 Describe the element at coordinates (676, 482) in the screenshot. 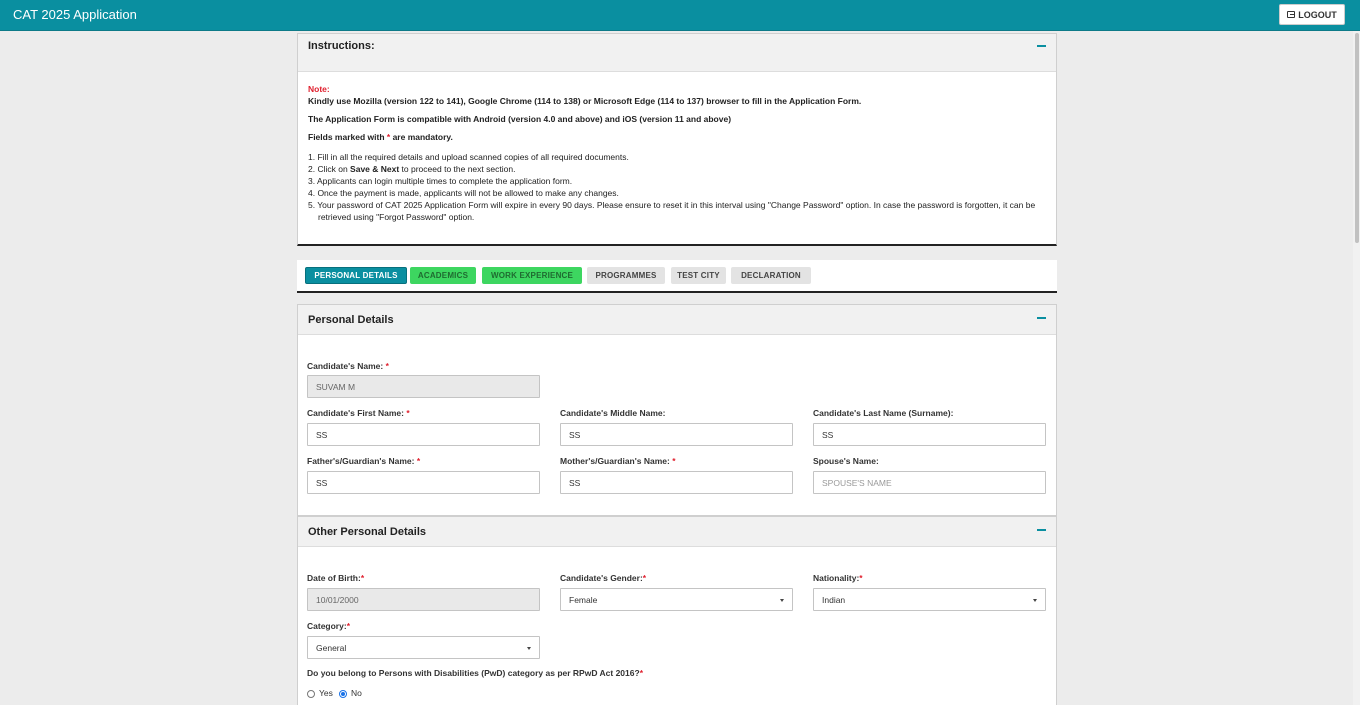

I see `mother-name-field: SS` at that location.